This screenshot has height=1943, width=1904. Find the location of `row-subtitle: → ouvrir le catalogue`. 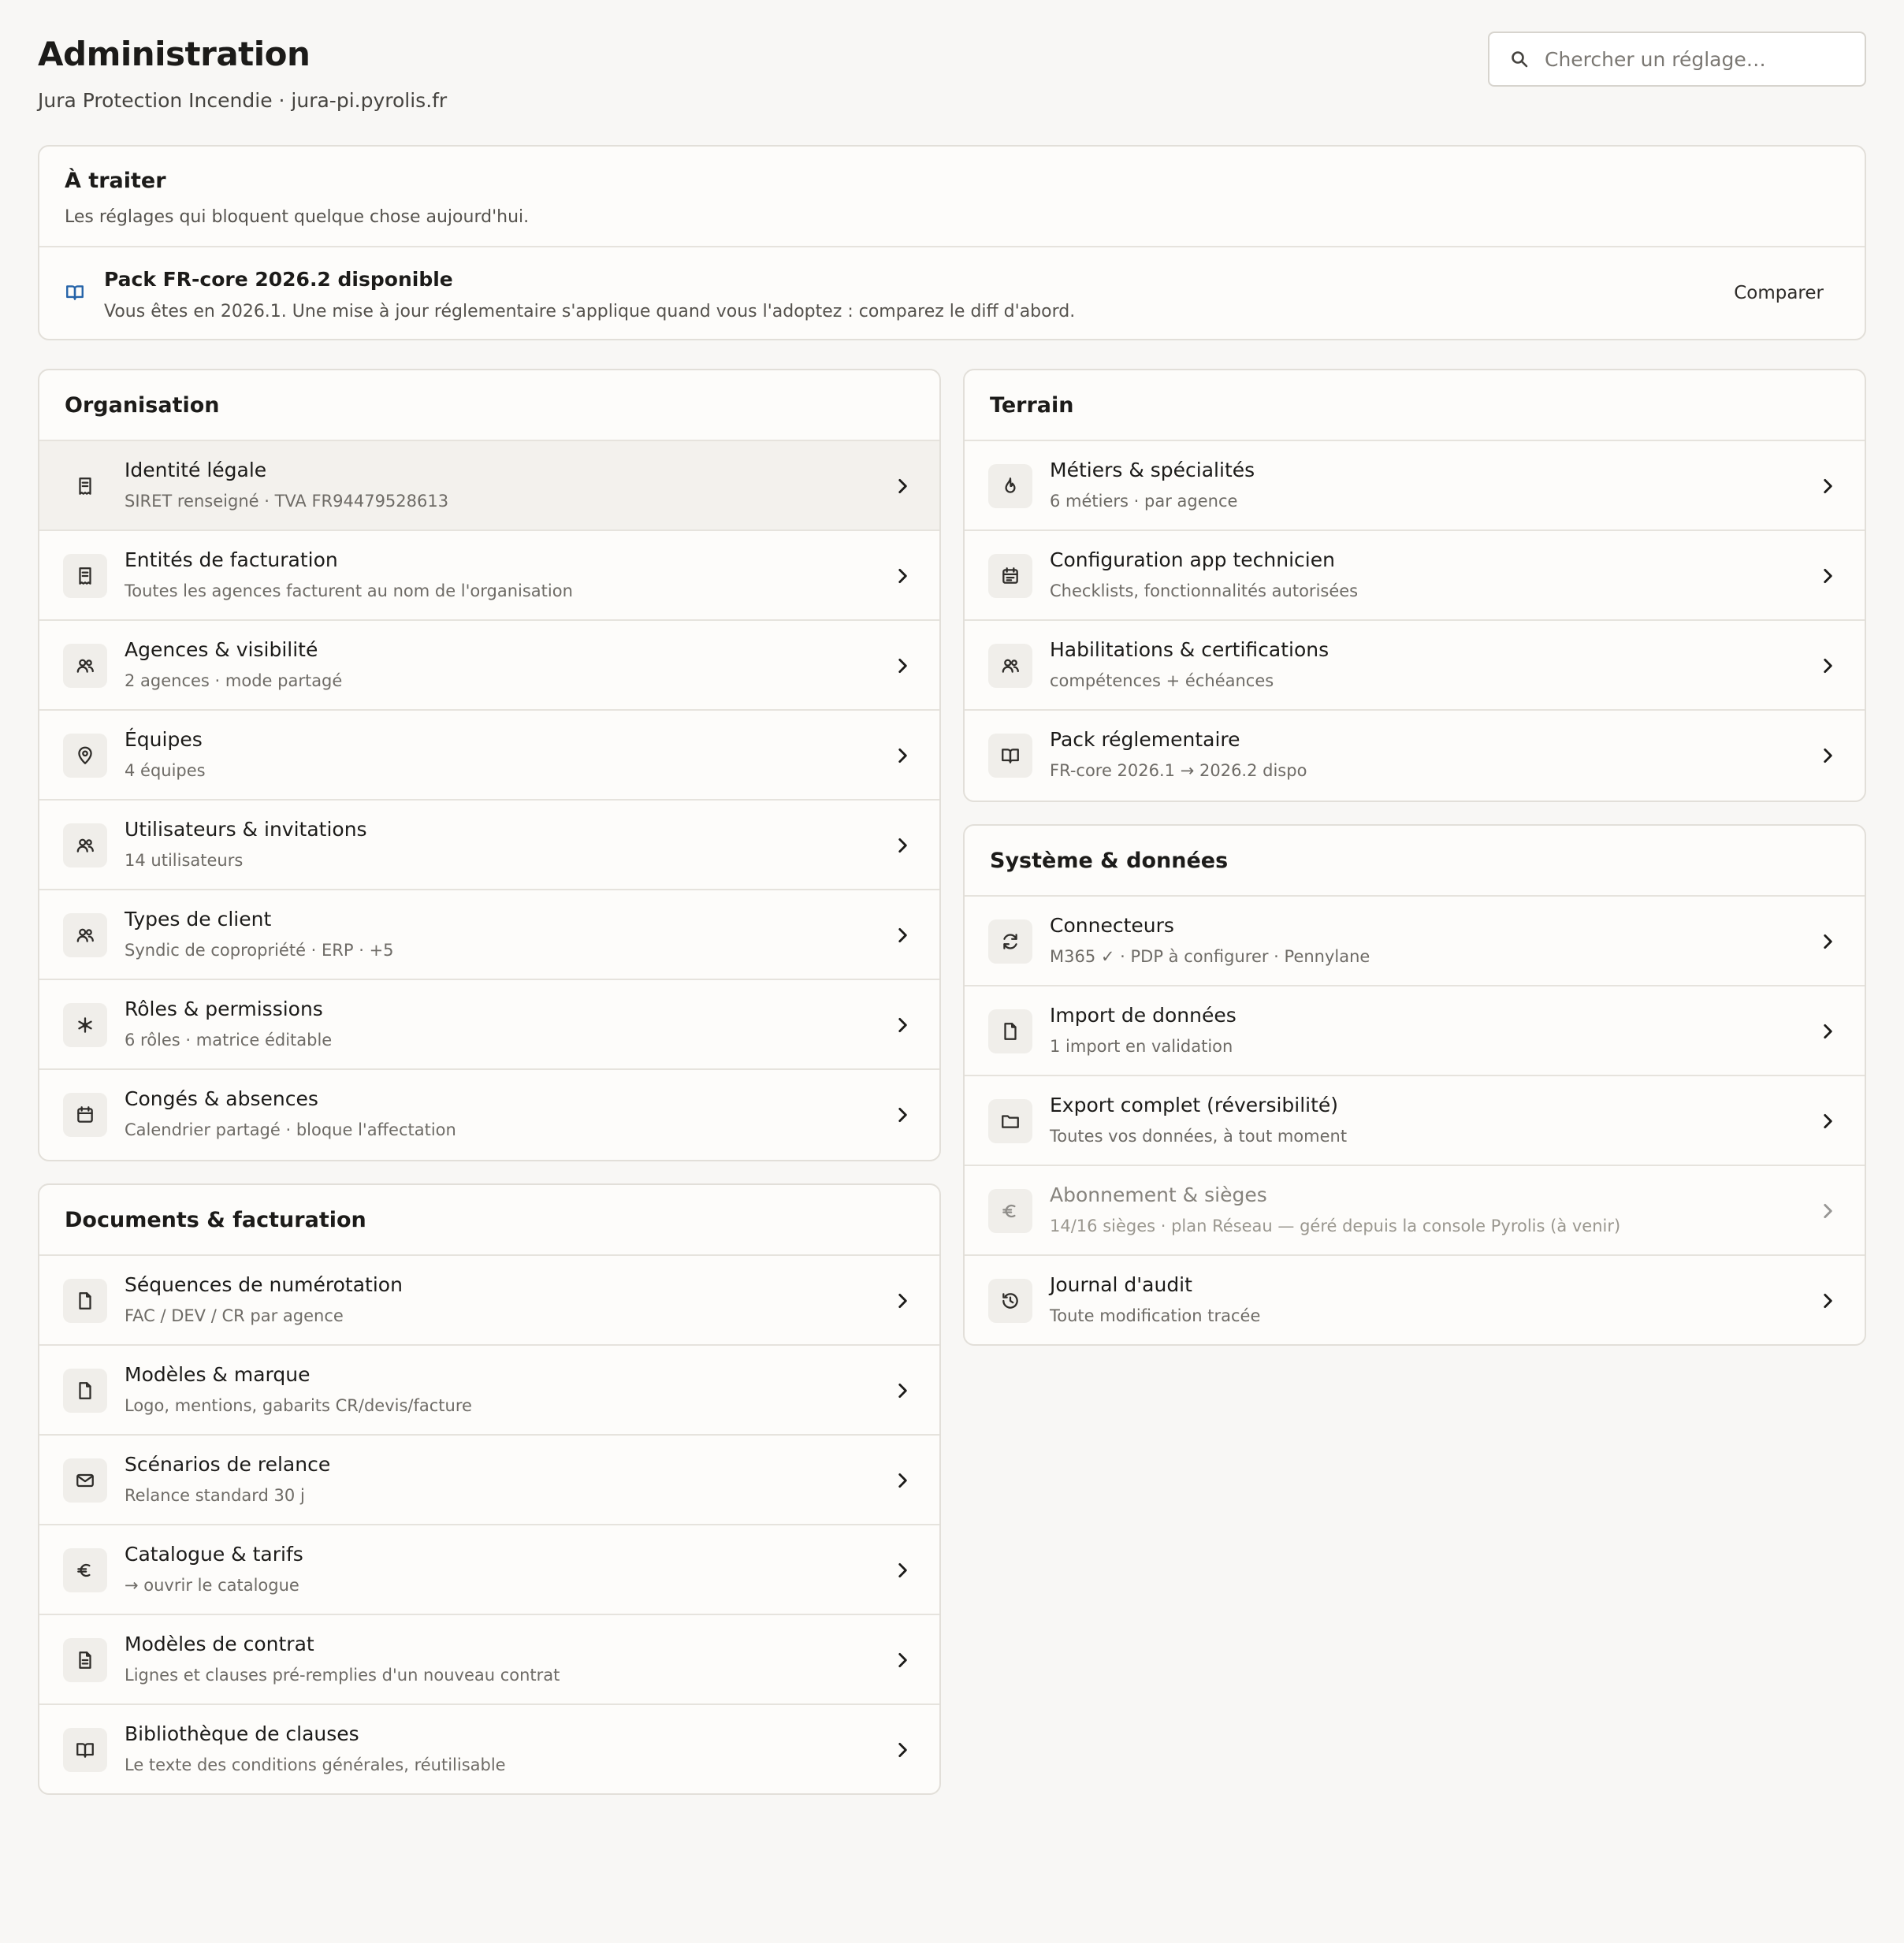

row-subtitle: → ouvrir le catalogue is located at coordinates (212, 1585).